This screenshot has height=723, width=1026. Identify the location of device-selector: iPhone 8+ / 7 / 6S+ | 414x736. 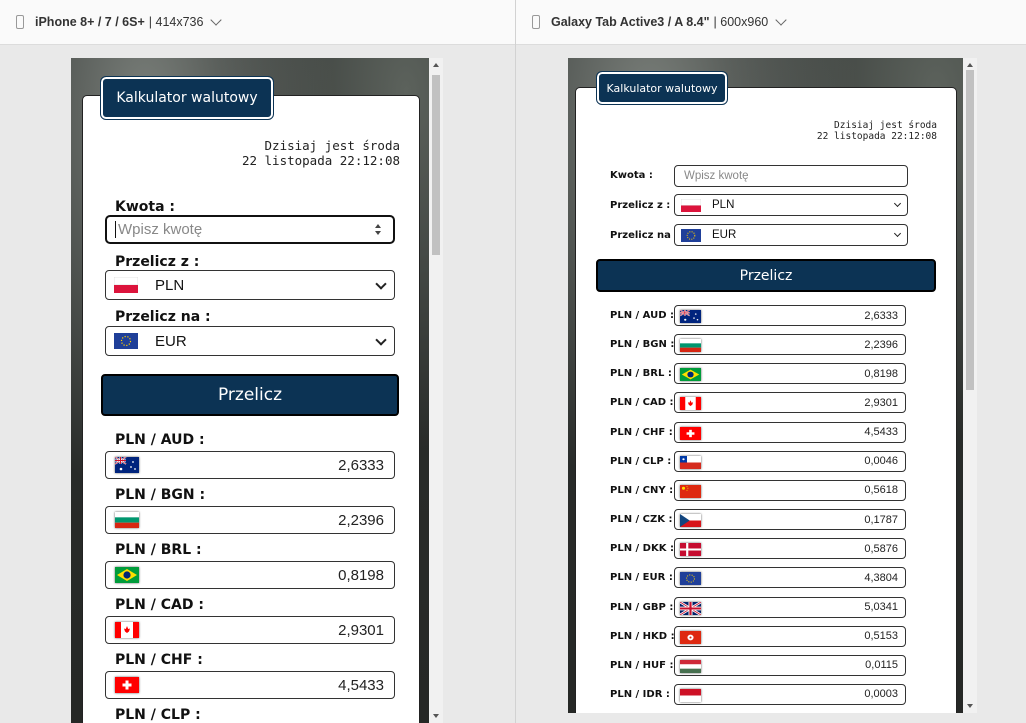
(257, 22).